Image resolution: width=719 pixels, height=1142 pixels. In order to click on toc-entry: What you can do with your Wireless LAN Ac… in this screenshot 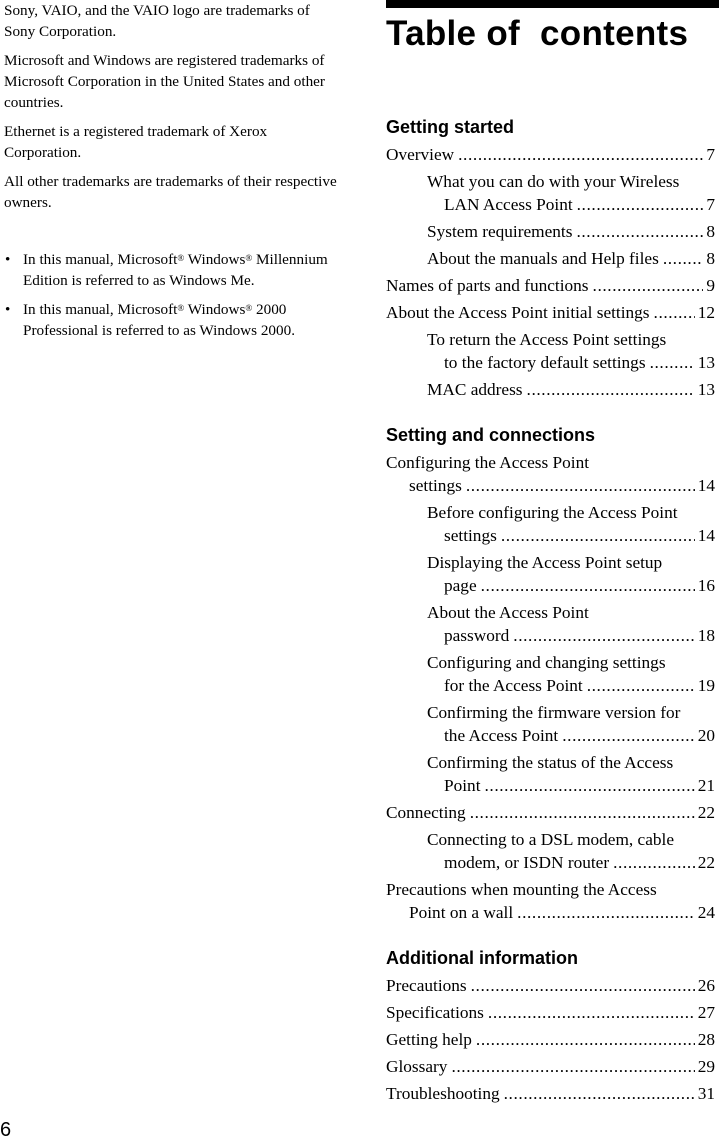, I will do `click(550, 193)`.